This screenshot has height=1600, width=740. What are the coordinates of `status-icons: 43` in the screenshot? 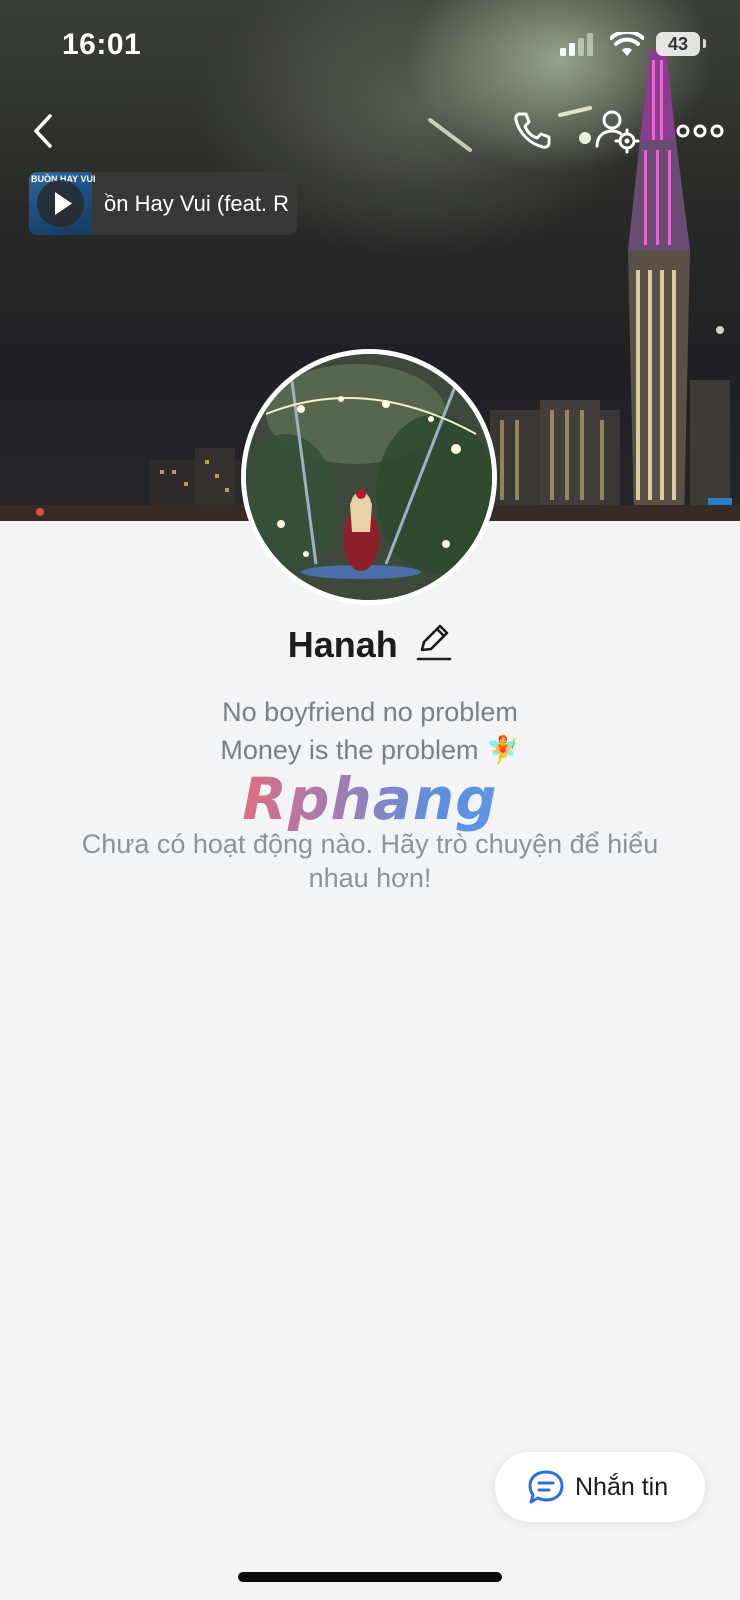 It's located at (635, 45).